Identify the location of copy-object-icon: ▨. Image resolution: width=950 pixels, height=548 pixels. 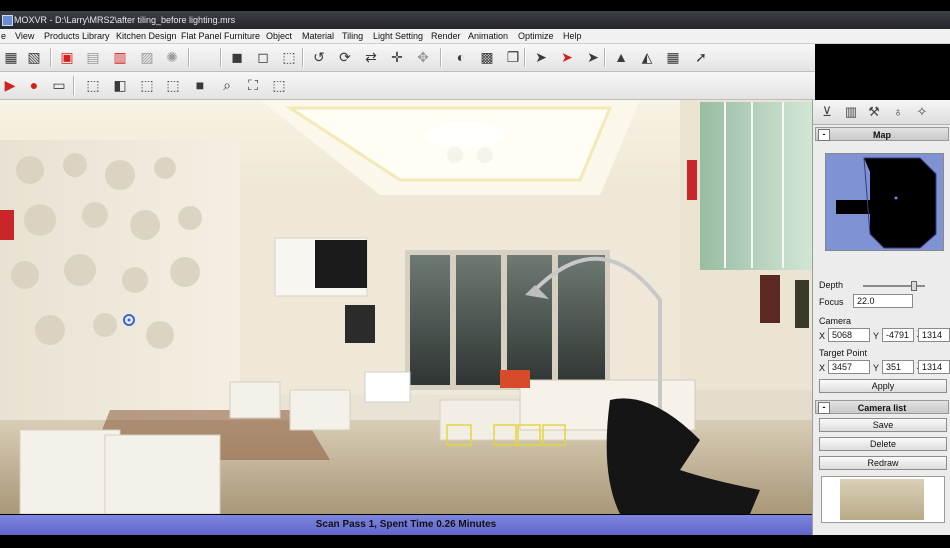
(147, 57).